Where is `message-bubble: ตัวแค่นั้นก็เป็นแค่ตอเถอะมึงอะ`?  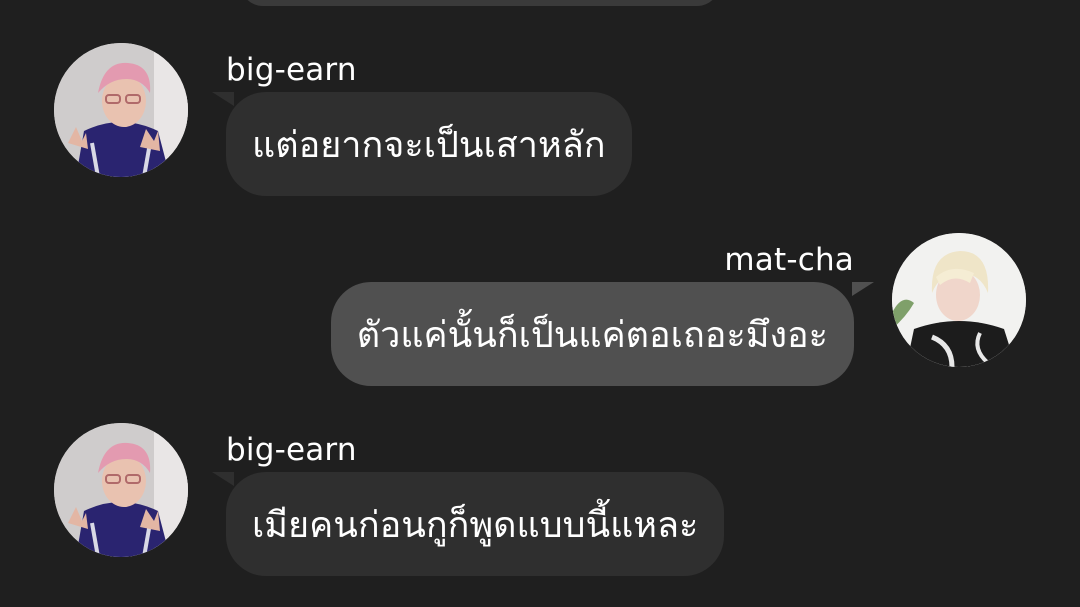 message-bubble: ตัวแค่นั้นก็เป็นแค่ตอเถอะมึงอะ is located at coordinates (592, 334).